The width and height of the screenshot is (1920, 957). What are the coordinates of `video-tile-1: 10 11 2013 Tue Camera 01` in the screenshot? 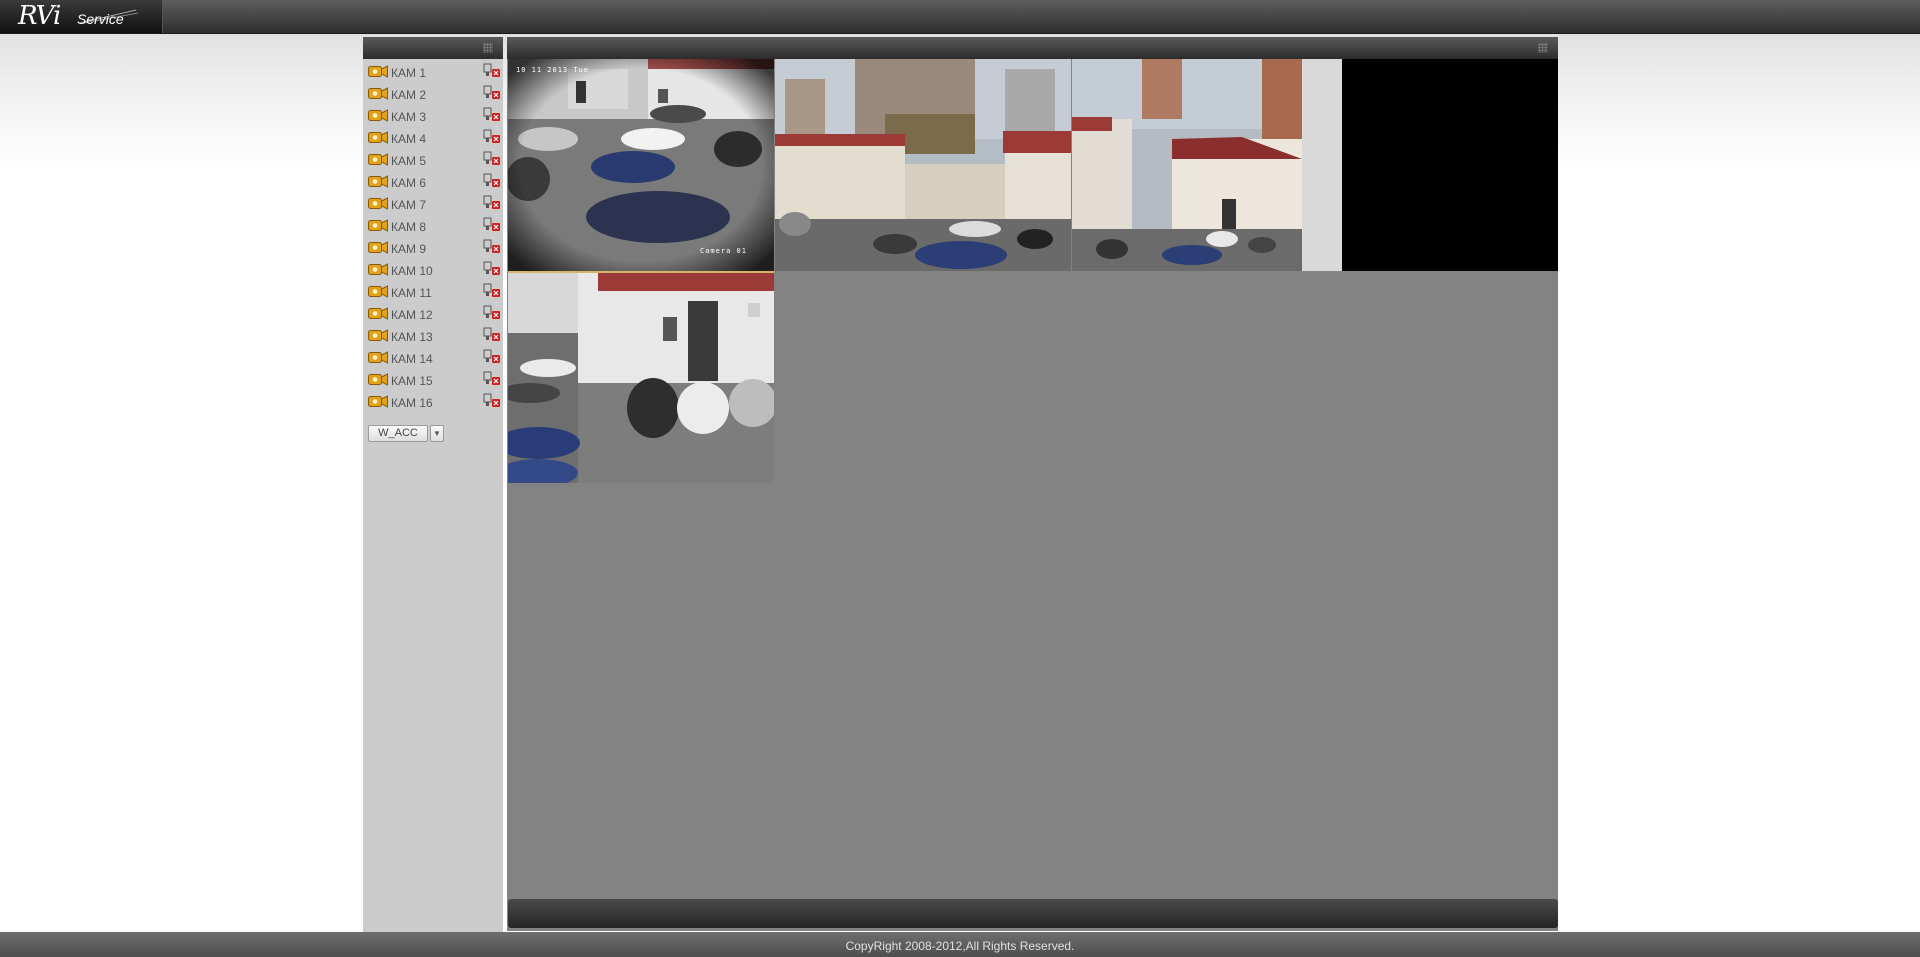 It's located at (641, 166).